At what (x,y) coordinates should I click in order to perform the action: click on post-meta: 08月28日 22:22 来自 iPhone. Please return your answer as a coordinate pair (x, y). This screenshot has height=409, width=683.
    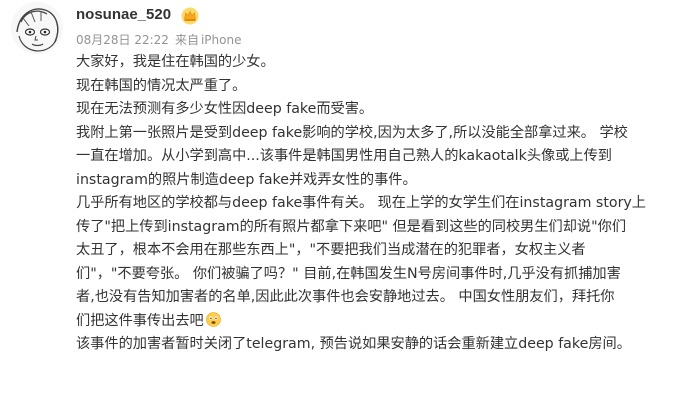
    Looking at the image, I should click on (158, 39).